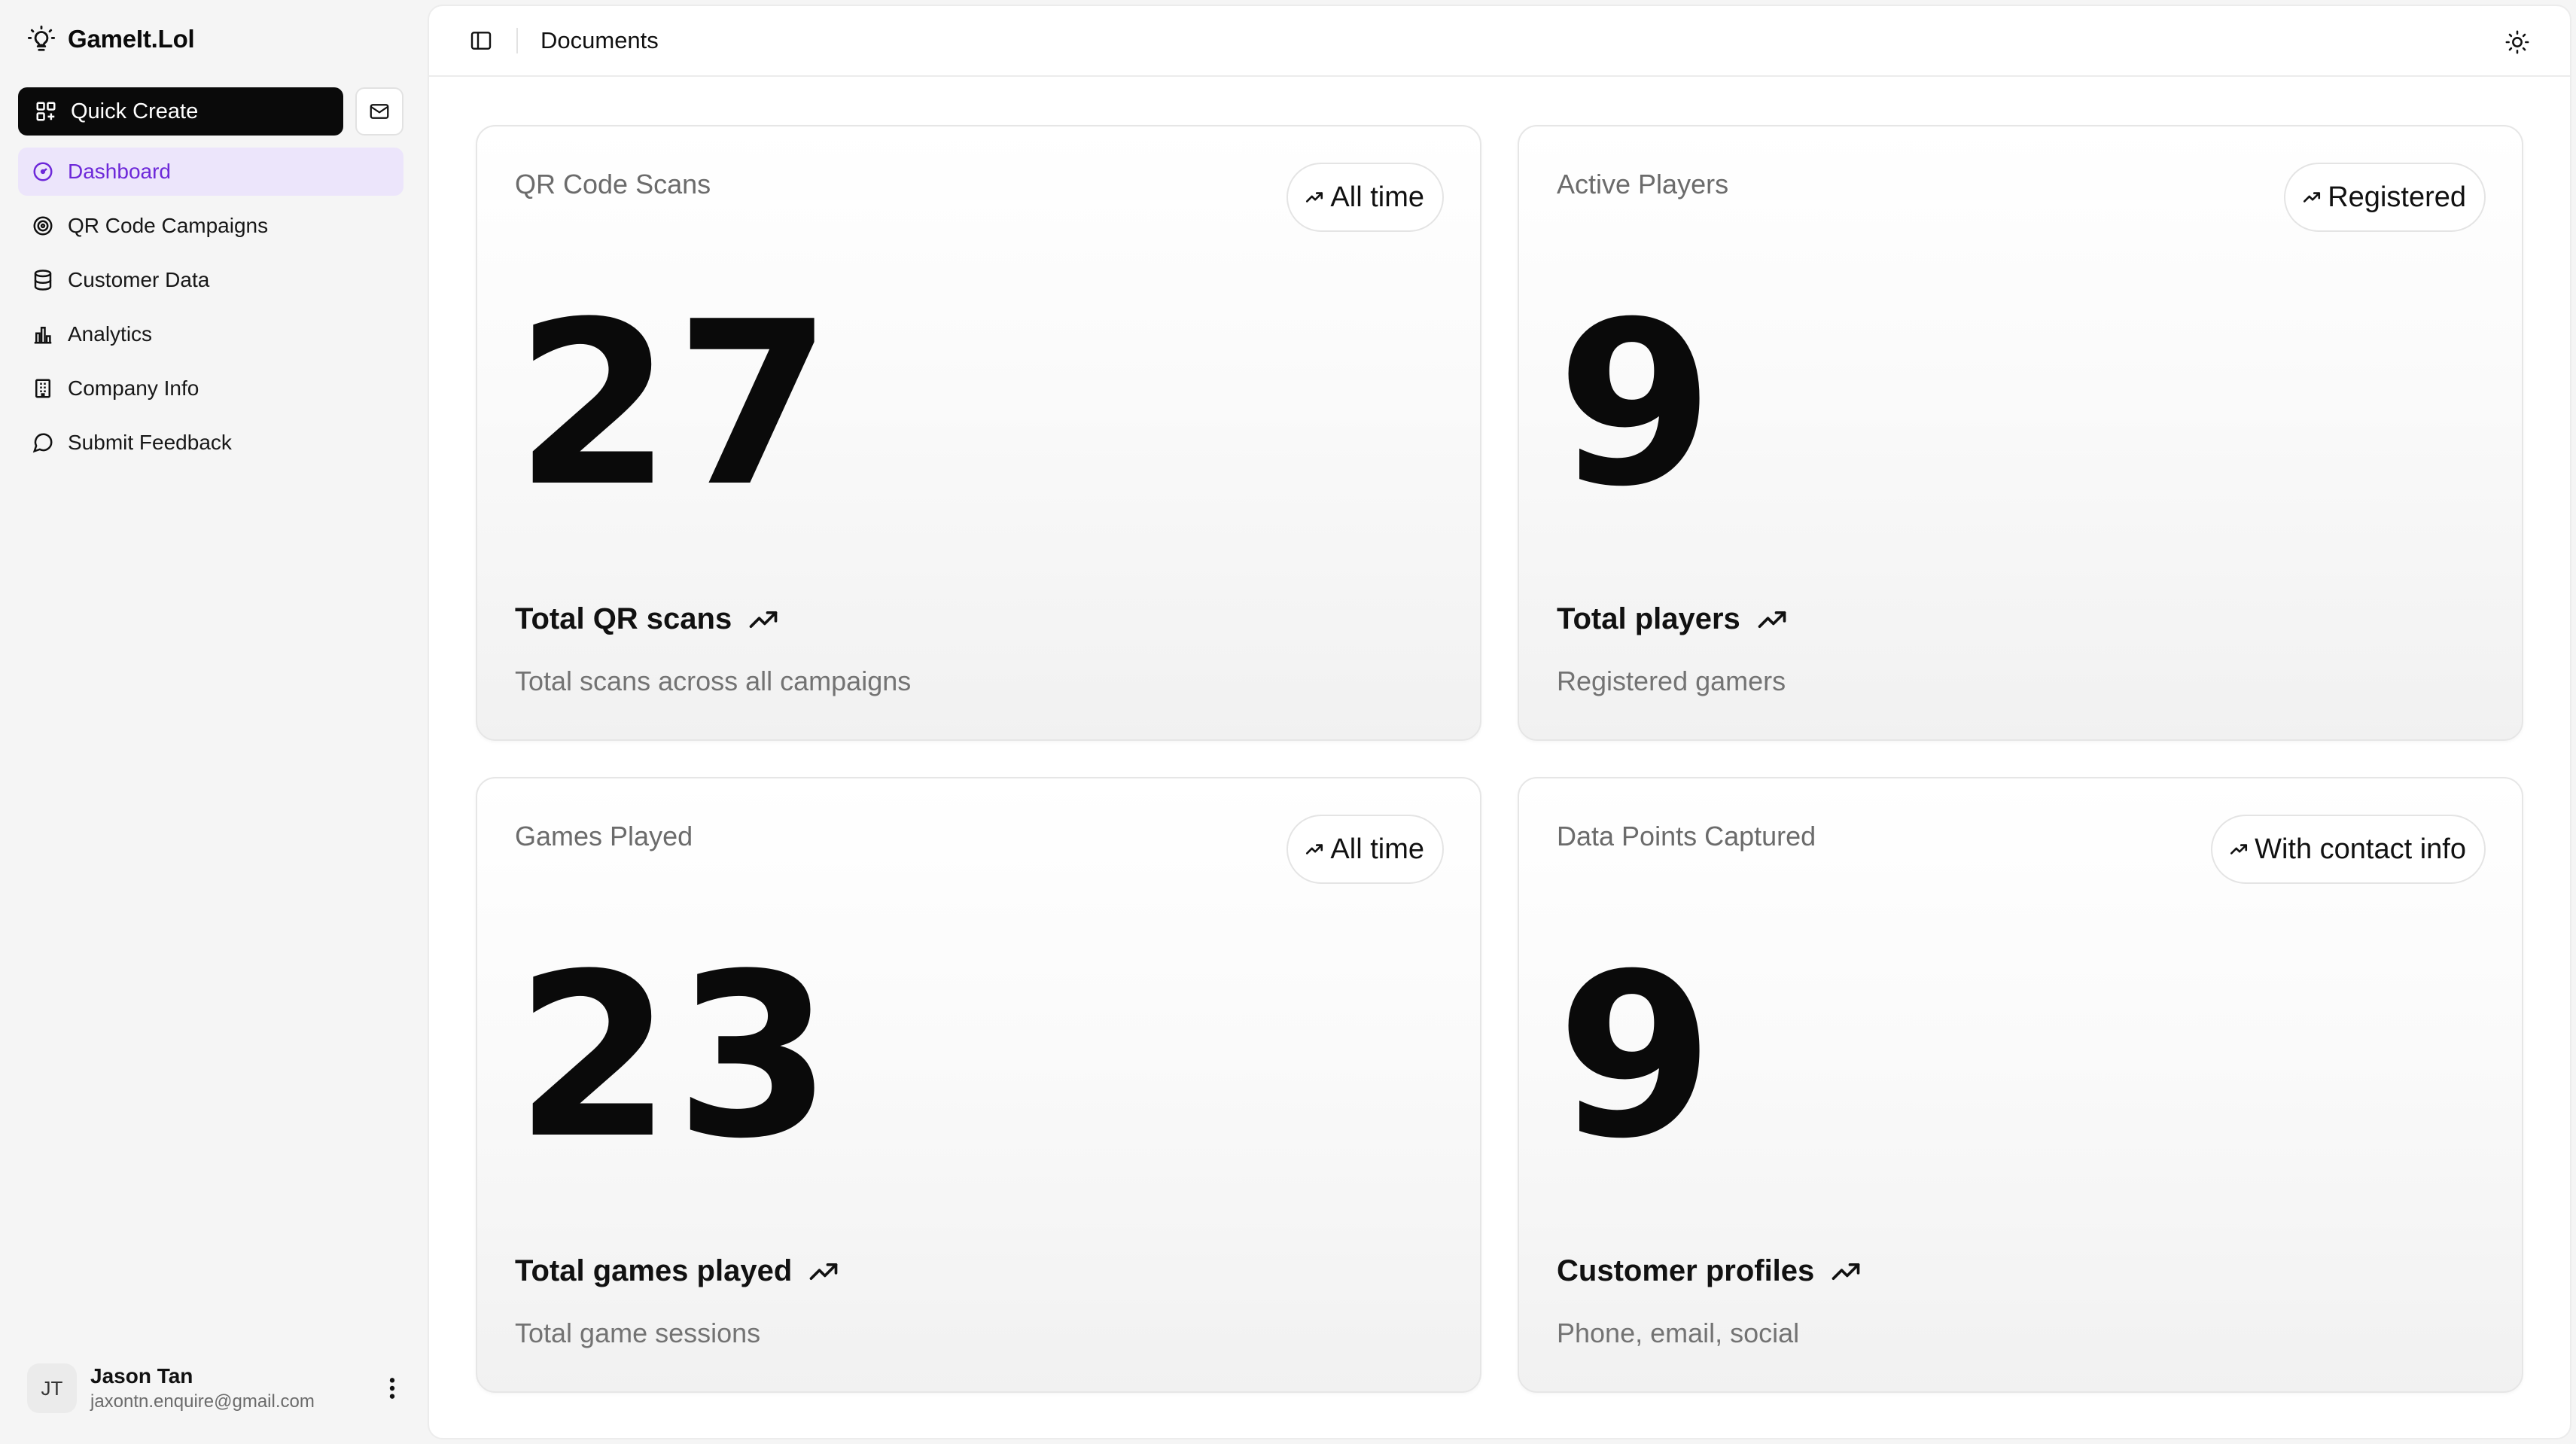 This screenshot has height=1444, width=2576. What do you see at coordinates (43, 280) in the screenshot?
I see `database-icon` at bounding box center [43, 280].